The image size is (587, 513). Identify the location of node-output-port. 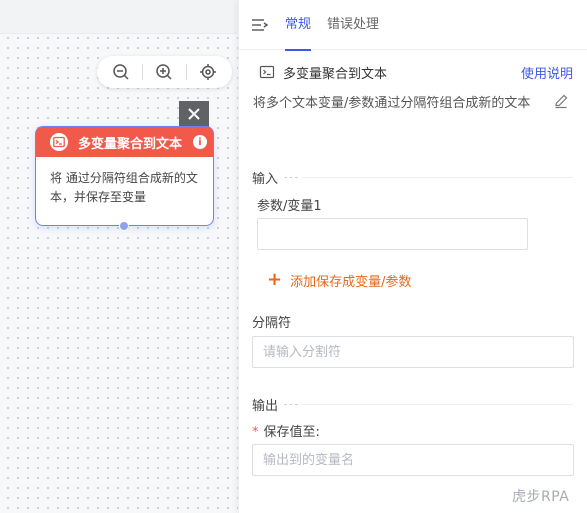
(124, 226).